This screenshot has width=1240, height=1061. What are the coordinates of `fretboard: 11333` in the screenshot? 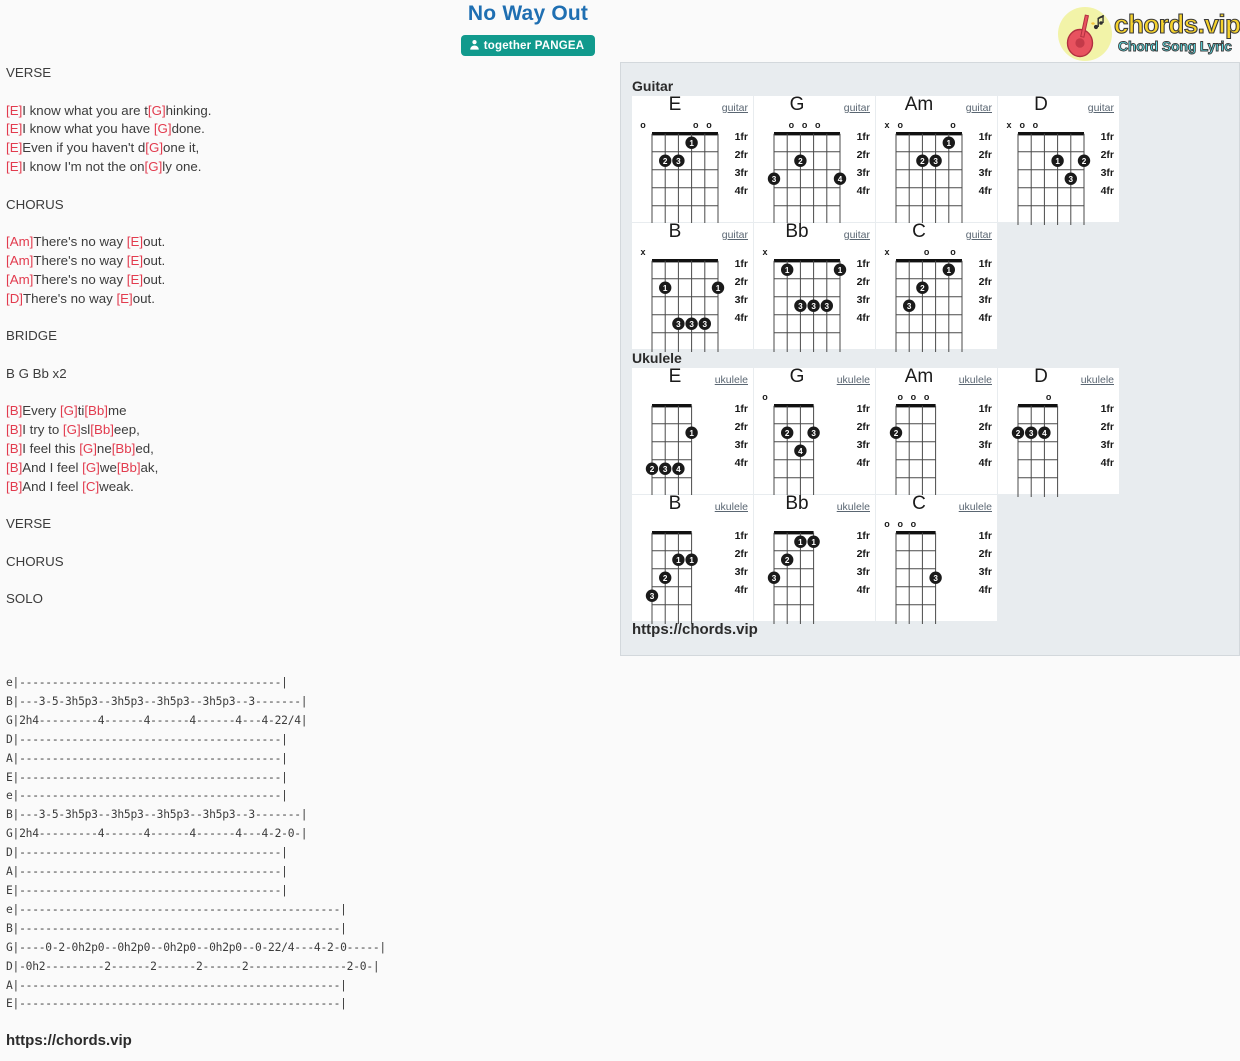 It's located at (807, 307).